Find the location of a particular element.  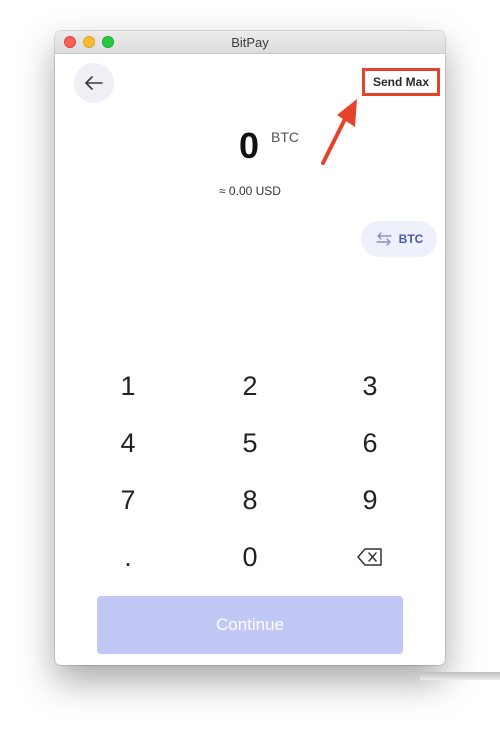

keypad-key-2: 2 is located at coordinates (250, 386).